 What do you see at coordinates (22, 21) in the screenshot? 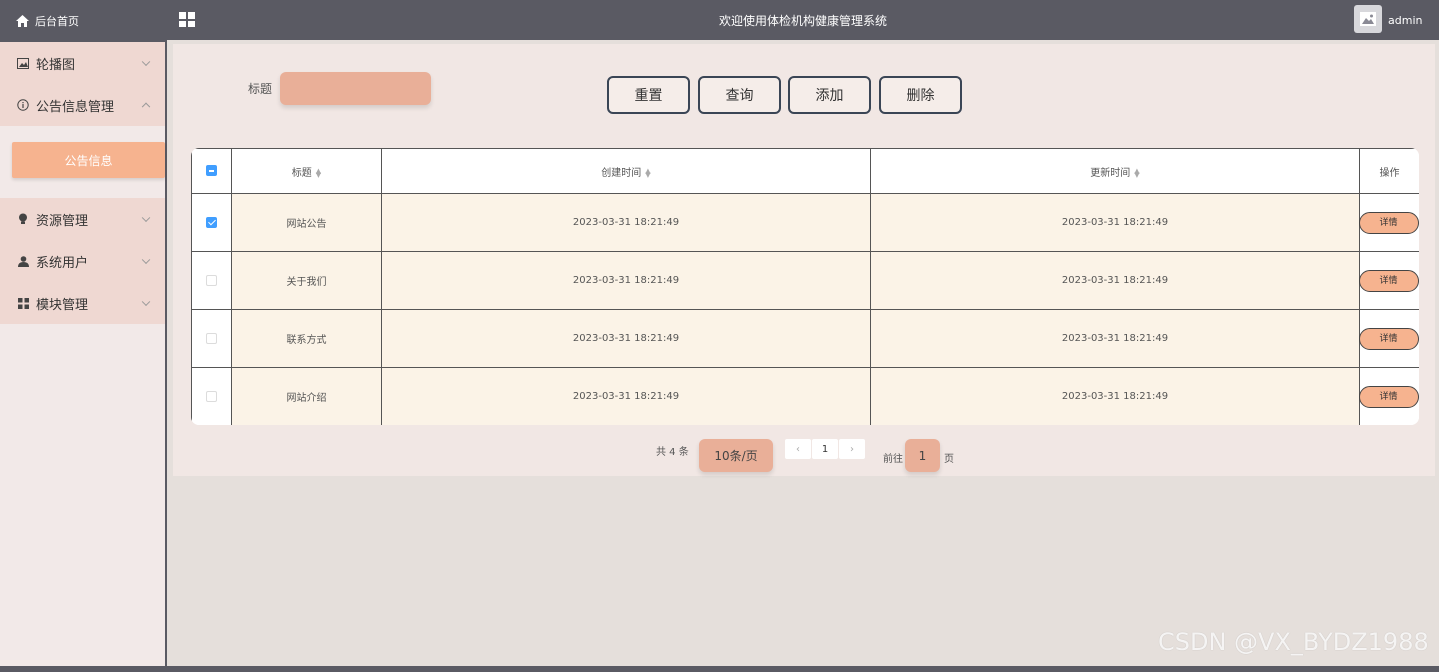
I see `home-icon` at bounding box center [22, 21].